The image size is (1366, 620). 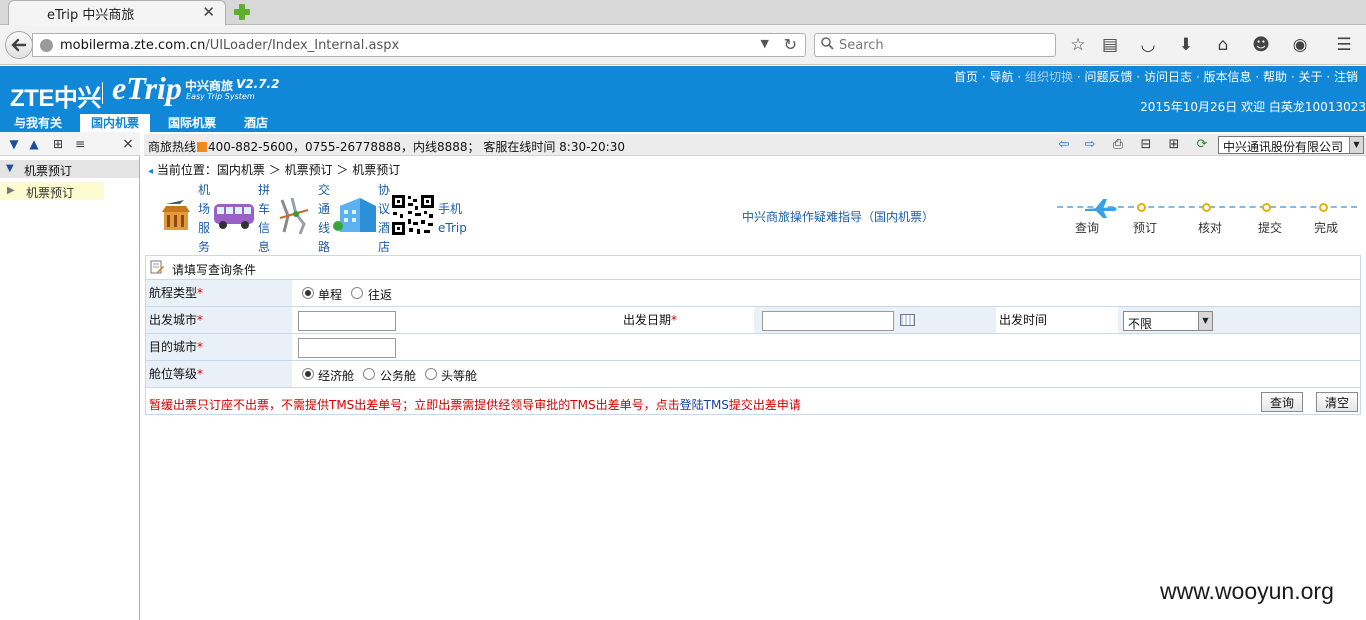 I want to click on expand-all-icon: ⊞, so click(x=58, y=144).